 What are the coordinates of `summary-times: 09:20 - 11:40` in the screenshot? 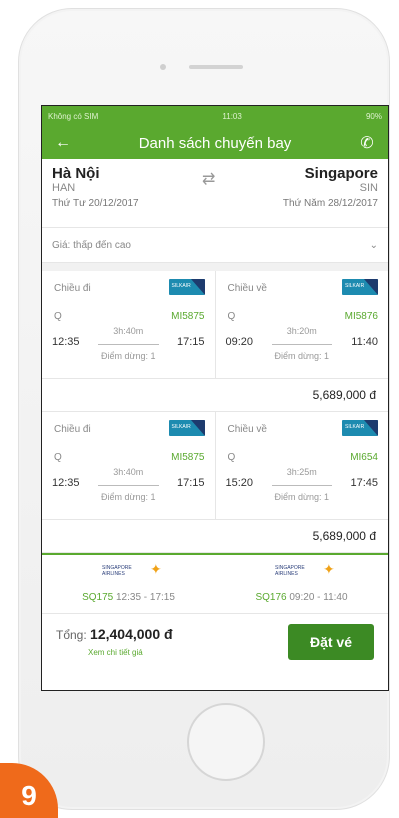 It's located at (318, 597).